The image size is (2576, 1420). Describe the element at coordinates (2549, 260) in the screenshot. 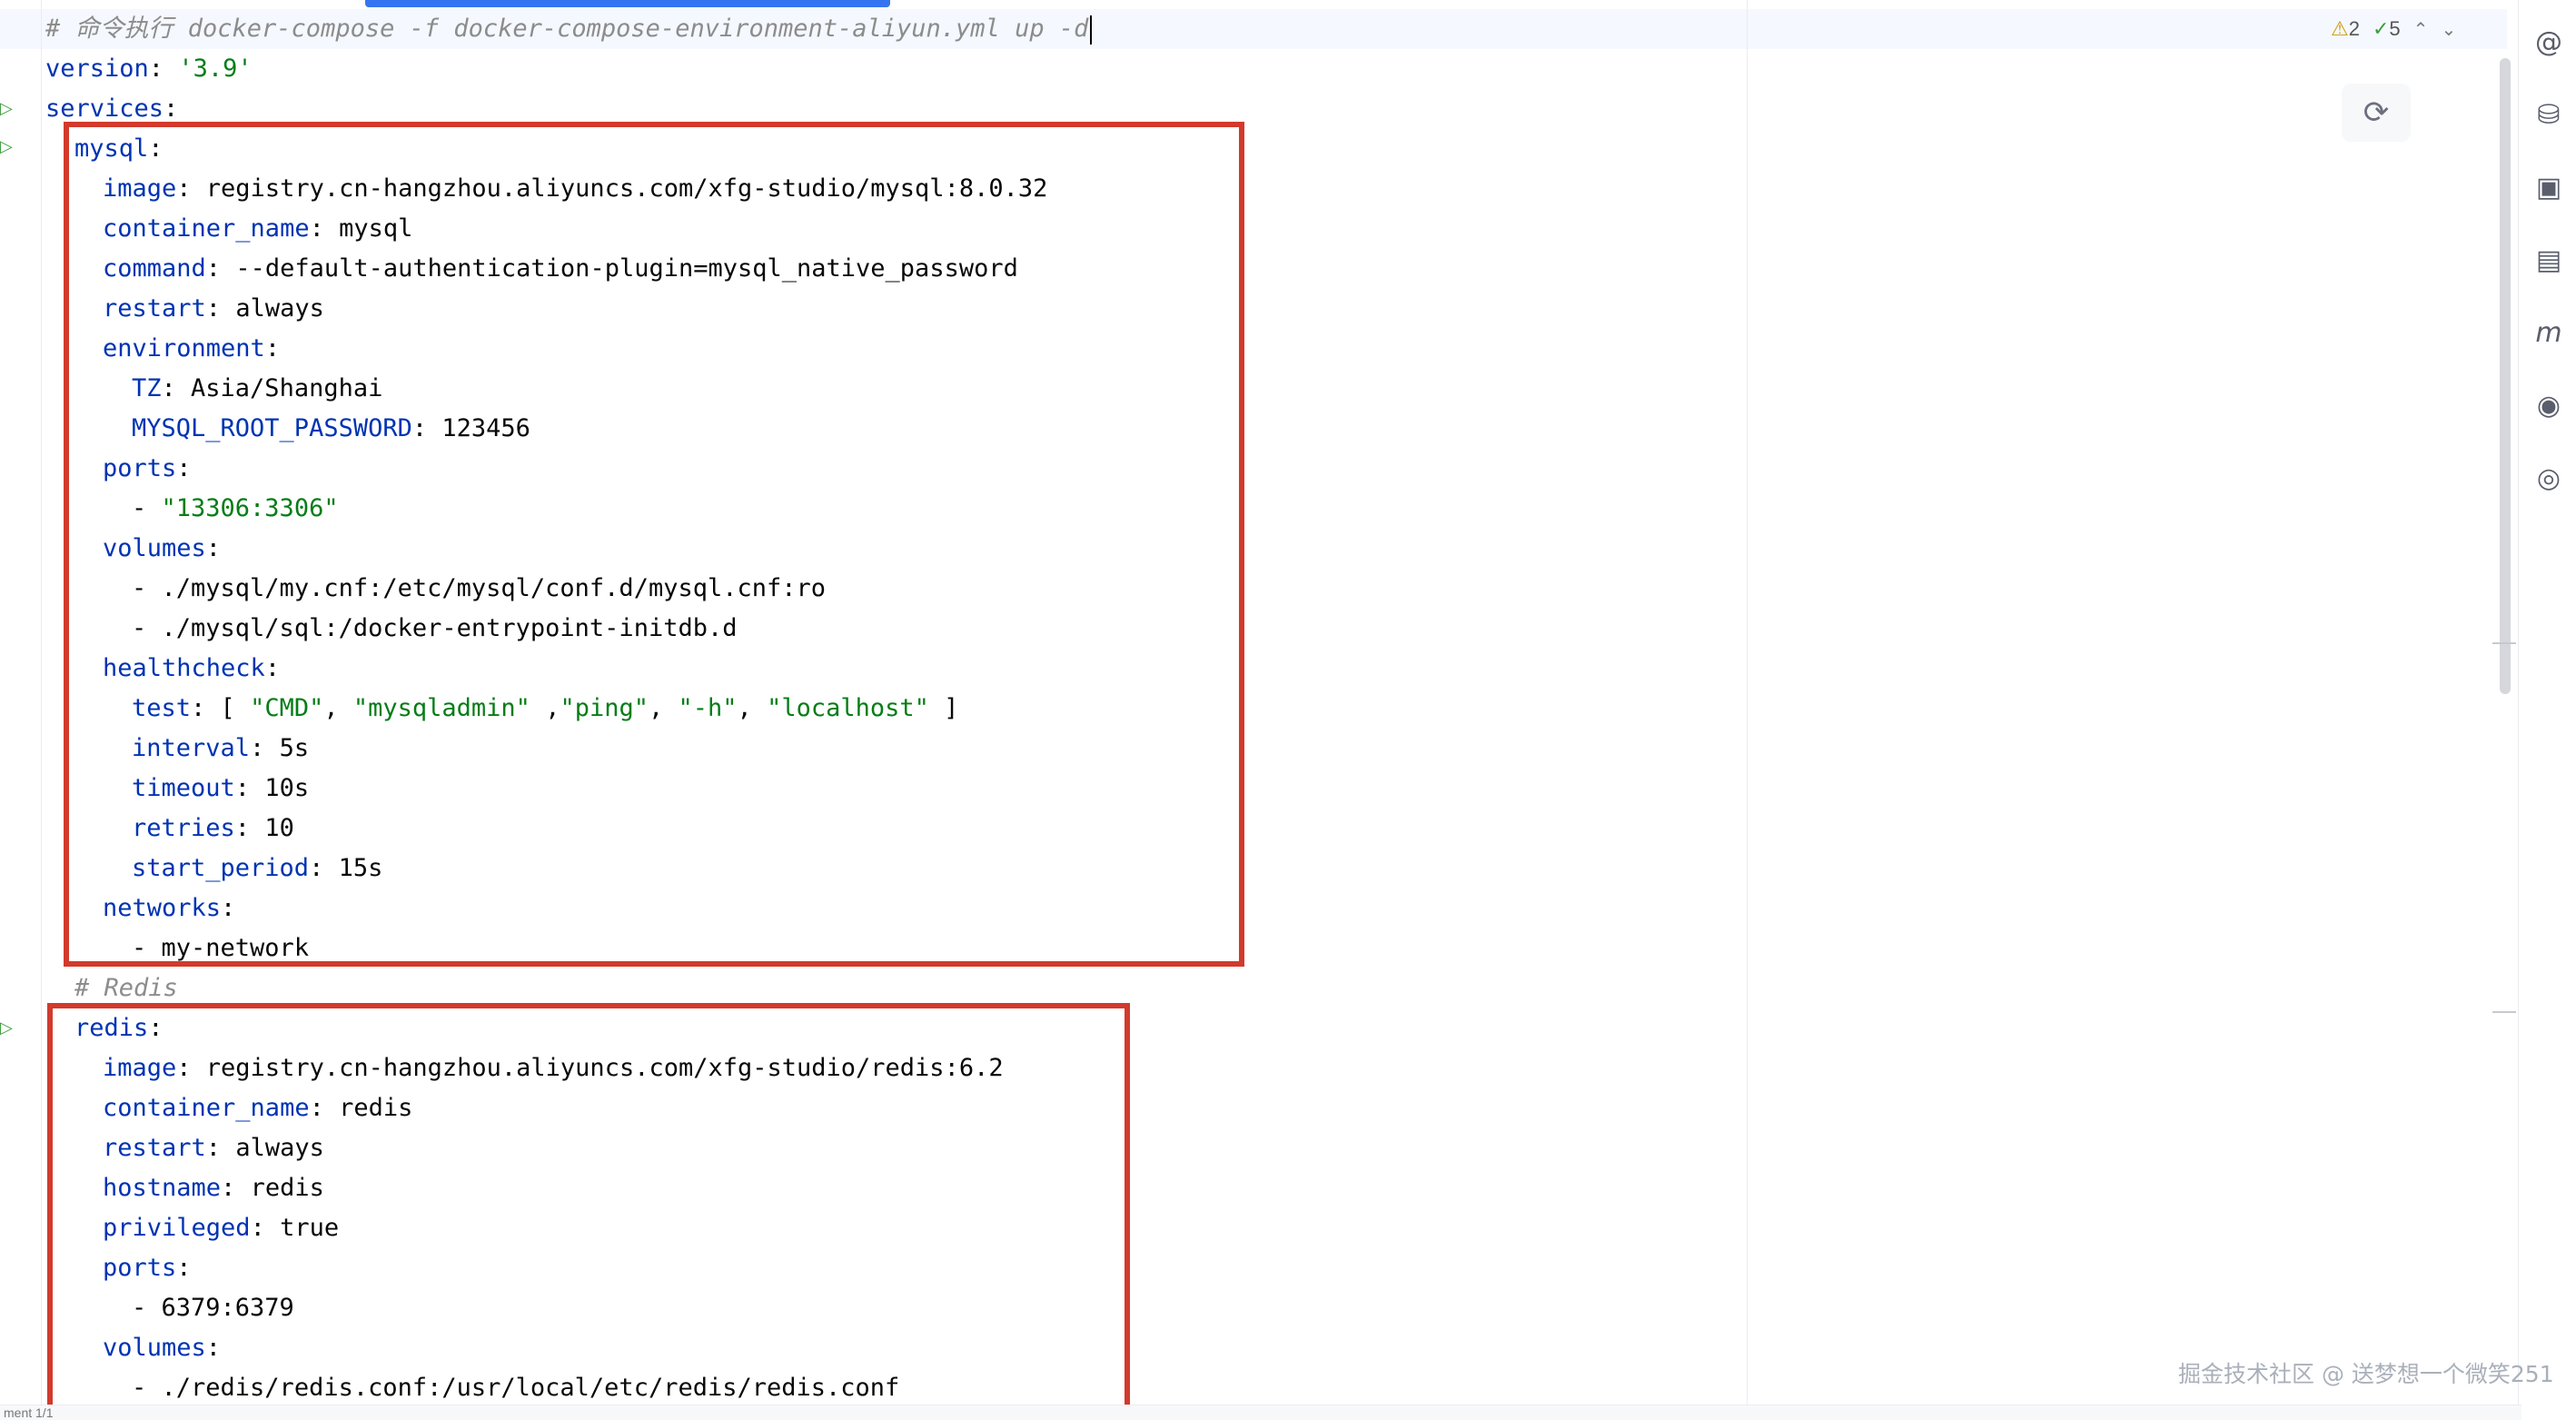

I see `notifications-icon: ▤` at that location.